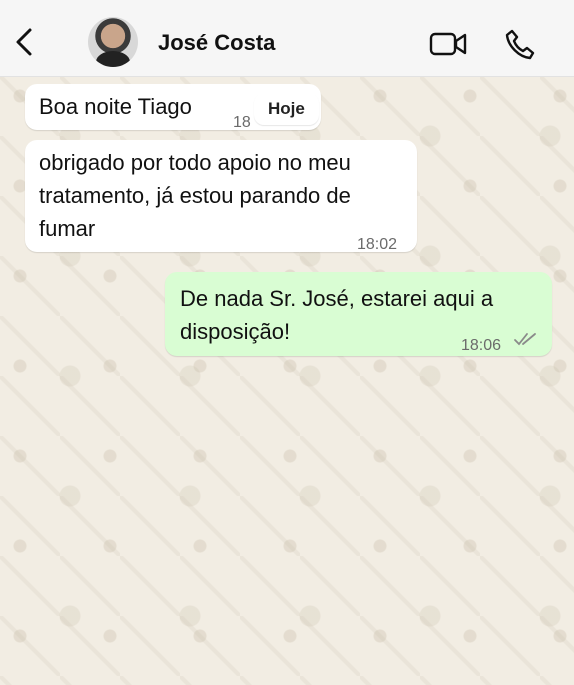 This screenshot has width=574, height=685. I want to click on voice-call-button, so click(520, 44).